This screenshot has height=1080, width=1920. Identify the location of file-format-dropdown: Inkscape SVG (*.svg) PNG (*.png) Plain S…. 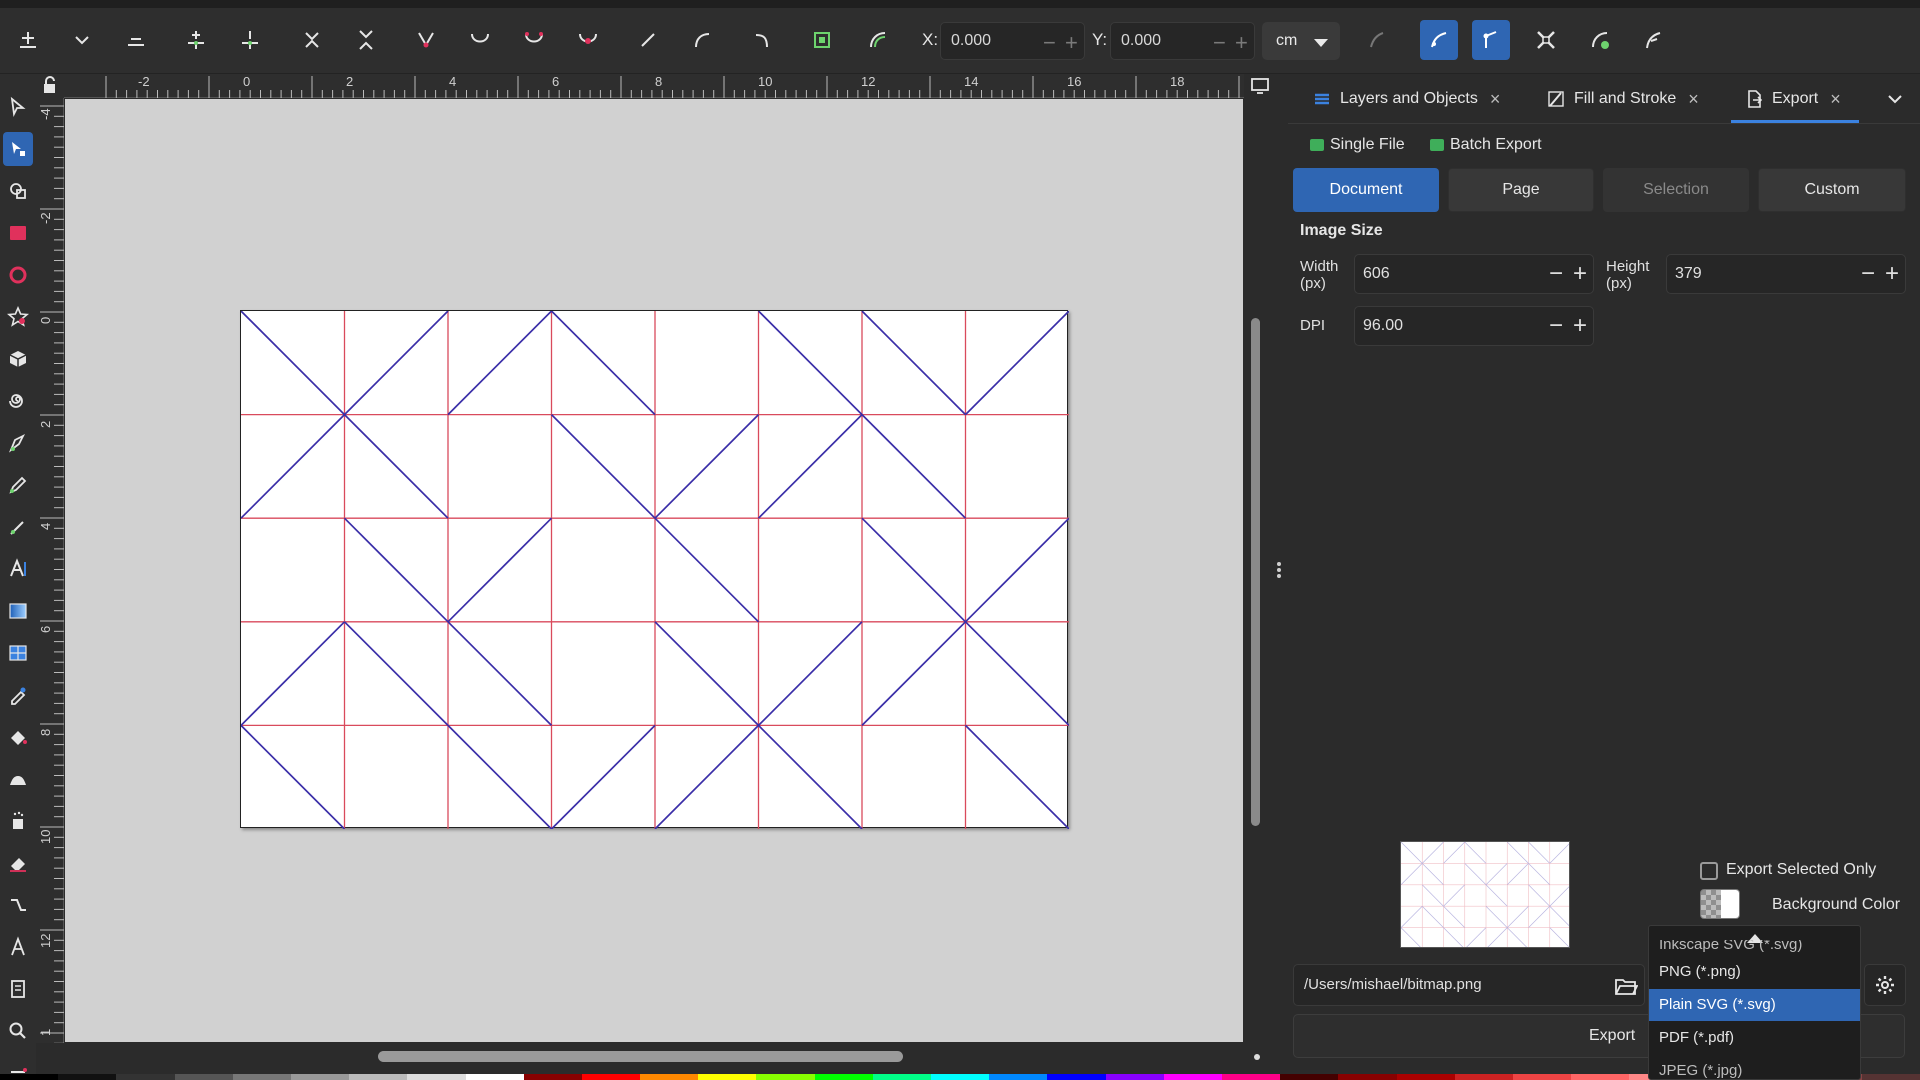
(1754, 1002).